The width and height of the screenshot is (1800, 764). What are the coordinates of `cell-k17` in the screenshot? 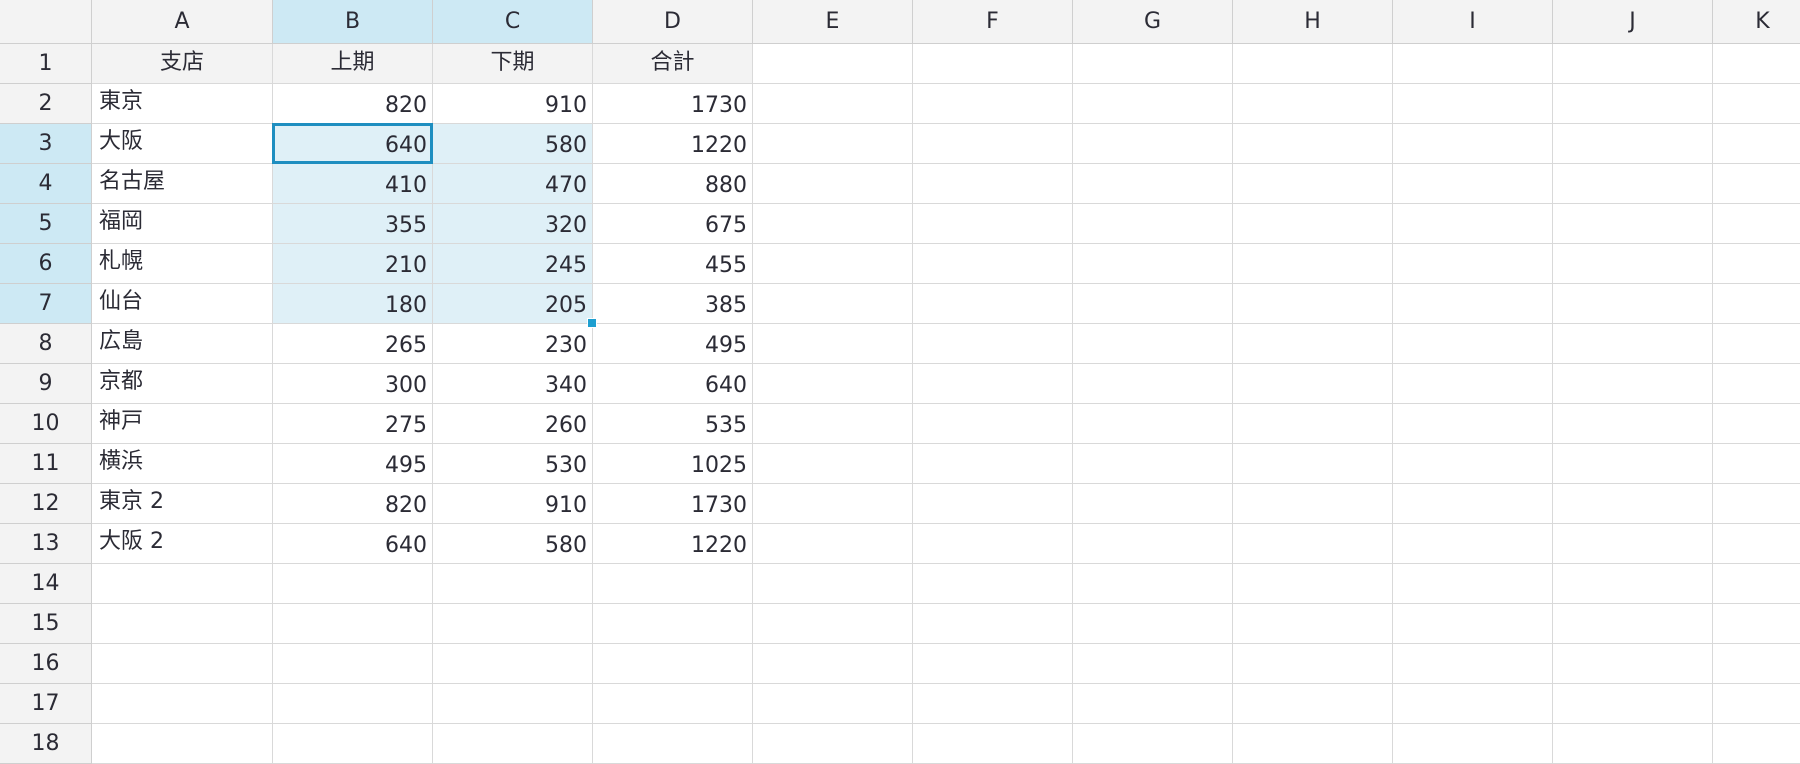 It's located at (1756, 704).